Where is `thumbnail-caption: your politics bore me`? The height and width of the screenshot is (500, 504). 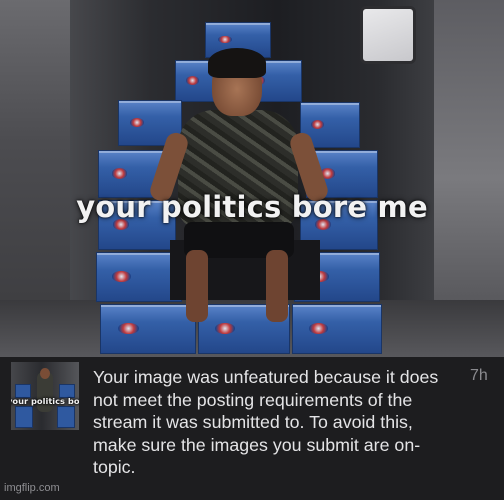
thumbnail-caption: your politics bore me is located at coordinates (45, 401).